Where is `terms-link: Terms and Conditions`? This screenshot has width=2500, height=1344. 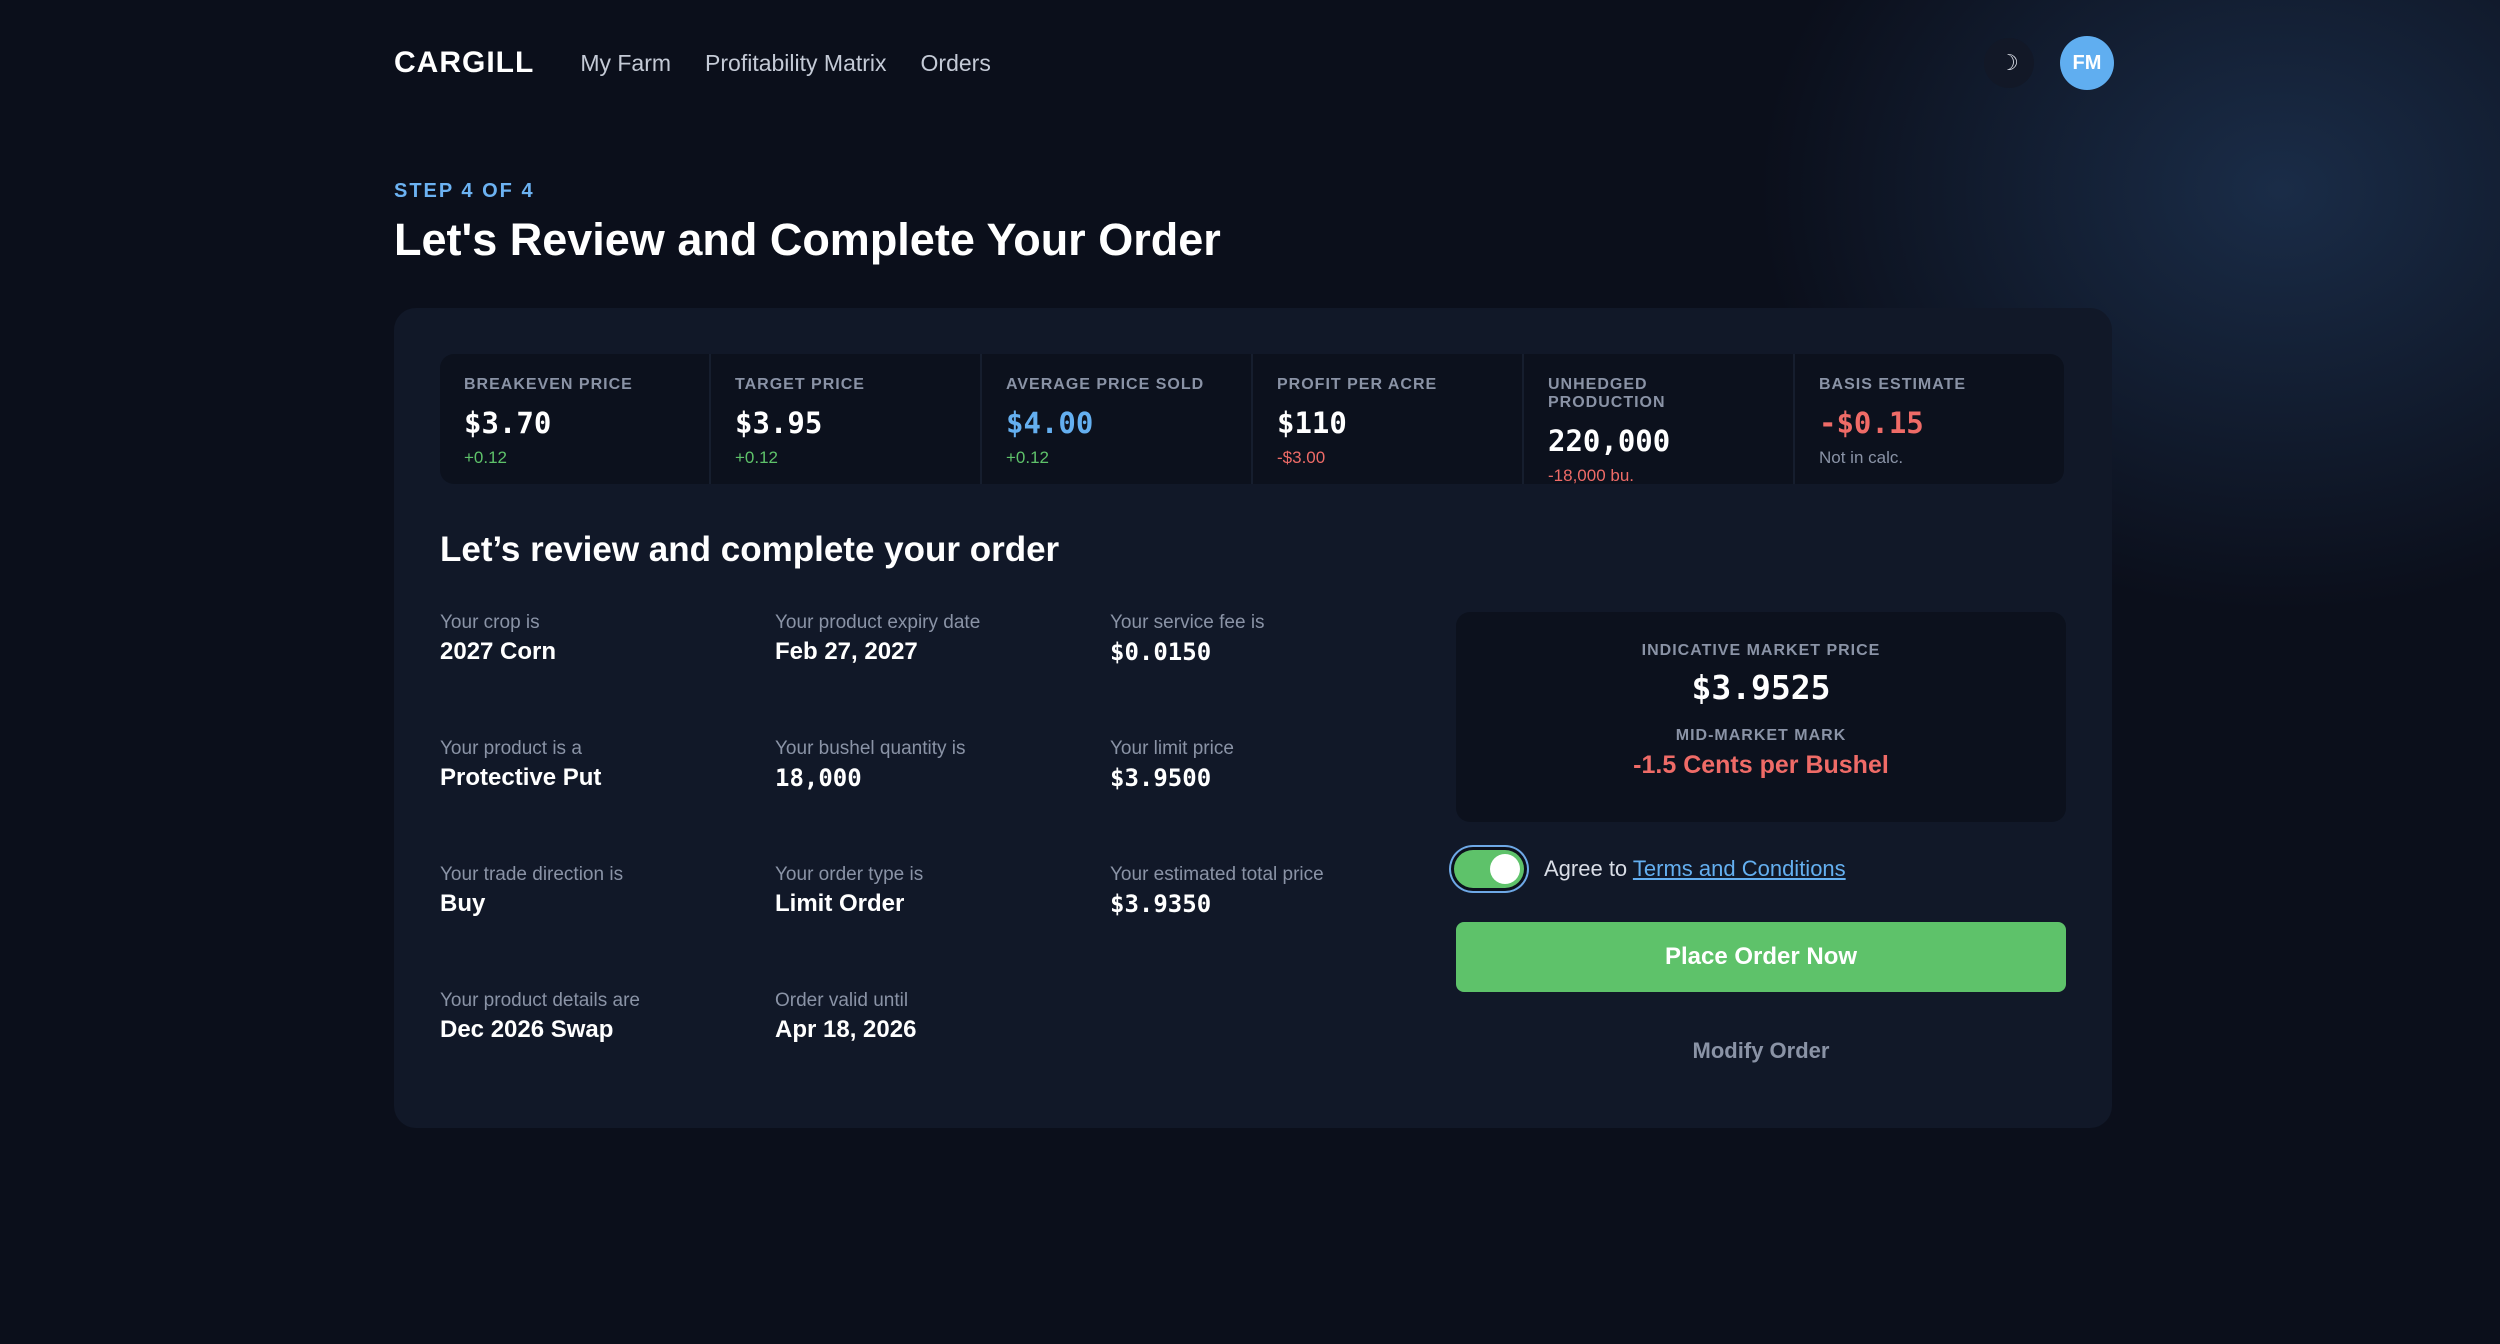
terms-link: Terms and Conditions is located at coordinates (1739, 868).